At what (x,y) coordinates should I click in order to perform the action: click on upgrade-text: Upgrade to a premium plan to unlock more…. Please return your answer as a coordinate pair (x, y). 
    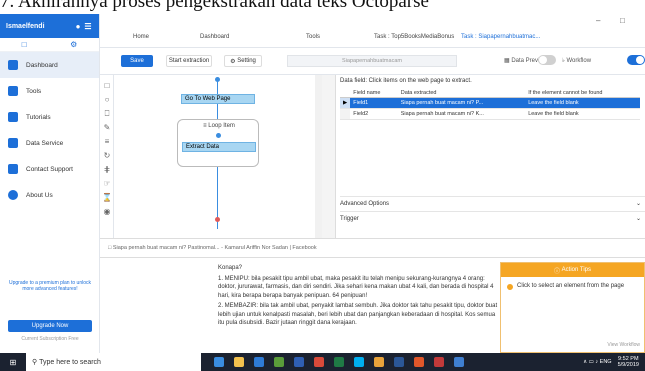
    Looking at the image, I should click on (50, 286).